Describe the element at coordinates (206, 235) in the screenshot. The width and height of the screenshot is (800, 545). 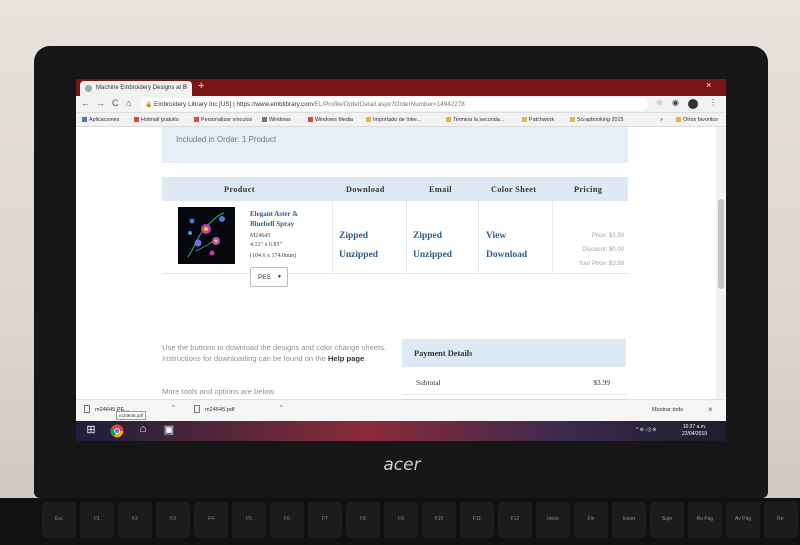
I see `design-thumbnail` at that location.